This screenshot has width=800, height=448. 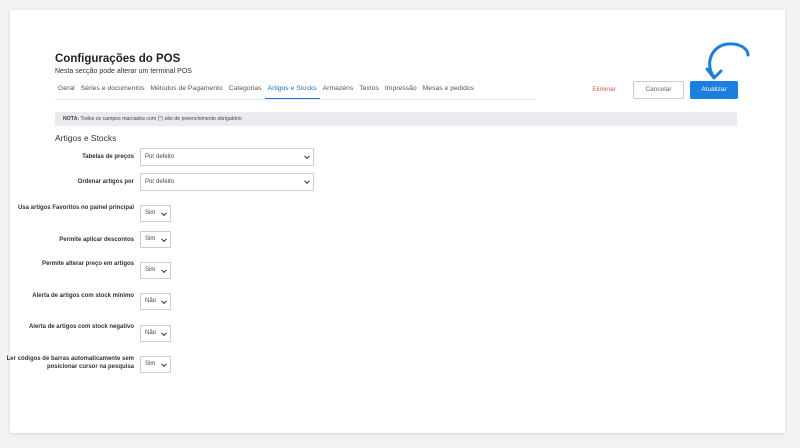 I want to click on sort-items-value: Por defeito, so click(x=160, y=182).